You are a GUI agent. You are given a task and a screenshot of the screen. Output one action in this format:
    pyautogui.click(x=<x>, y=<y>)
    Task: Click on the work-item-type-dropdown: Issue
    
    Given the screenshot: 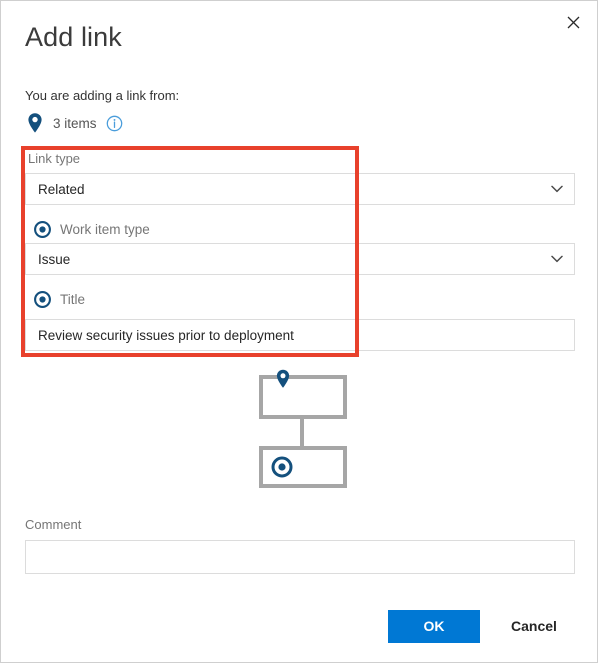 What is the action you would take?
    pyautogui.click(x=300, y=259)
    